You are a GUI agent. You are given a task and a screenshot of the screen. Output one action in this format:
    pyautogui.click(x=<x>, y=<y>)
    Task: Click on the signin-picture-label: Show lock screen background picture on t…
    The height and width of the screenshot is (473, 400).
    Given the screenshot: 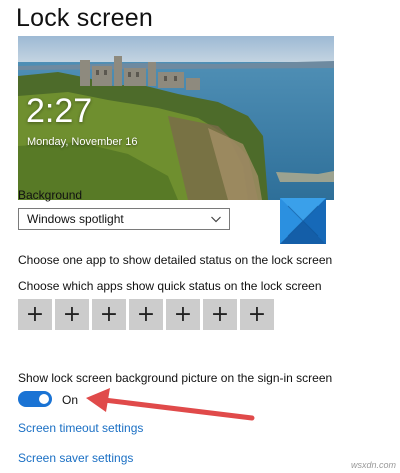 What is the action you would take?
    pyautogui.click(x=175, y=378)
    